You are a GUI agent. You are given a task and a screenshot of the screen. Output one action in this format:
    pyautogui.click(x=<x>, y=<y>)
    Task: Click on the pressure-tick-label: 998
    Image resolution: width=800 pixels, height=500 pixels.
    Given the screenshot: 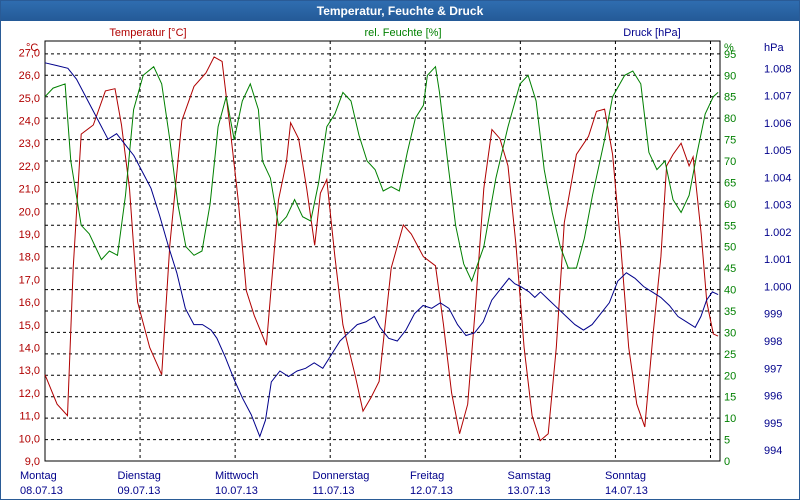 What is the action you would take?
    pyautogui.click(x=773, y=342)
    